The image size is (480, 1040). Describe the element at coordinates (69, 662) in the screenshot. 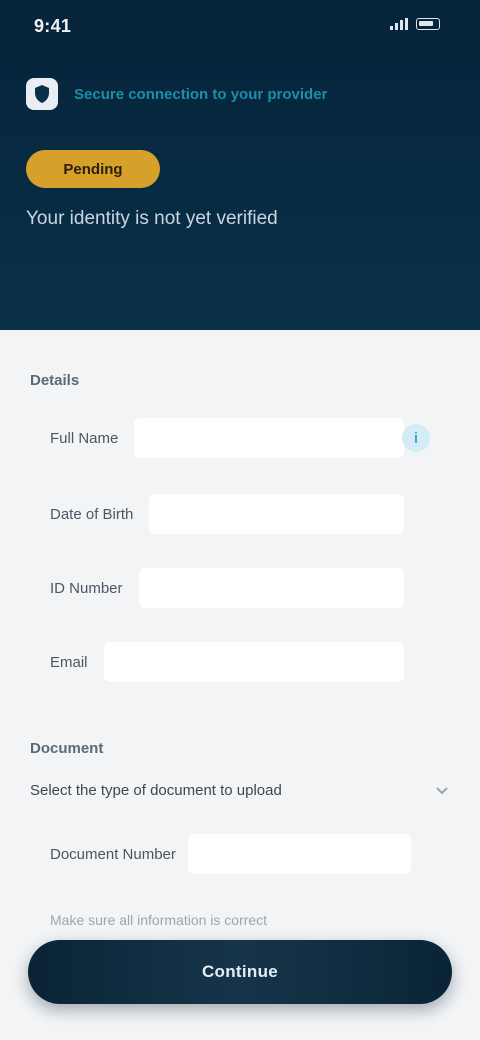

I see `field-label: Email` at that location.